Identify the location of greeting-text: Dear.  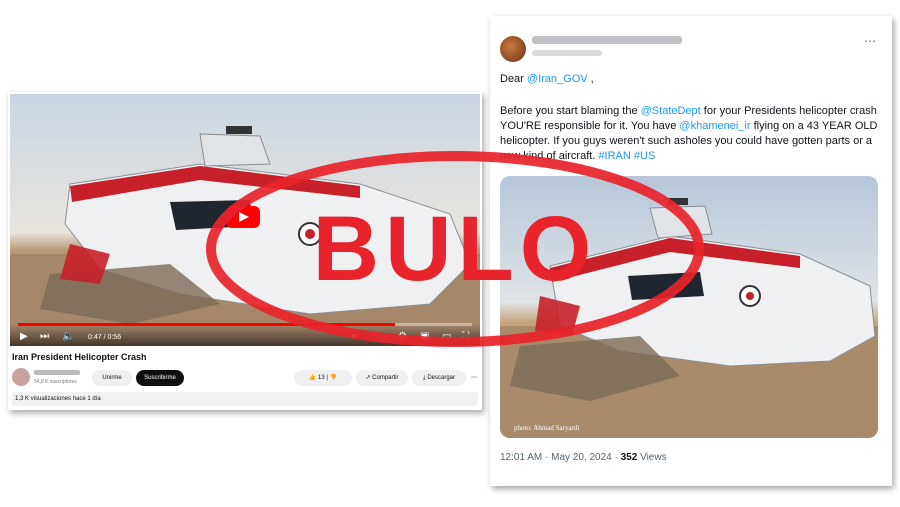
(513, 79).